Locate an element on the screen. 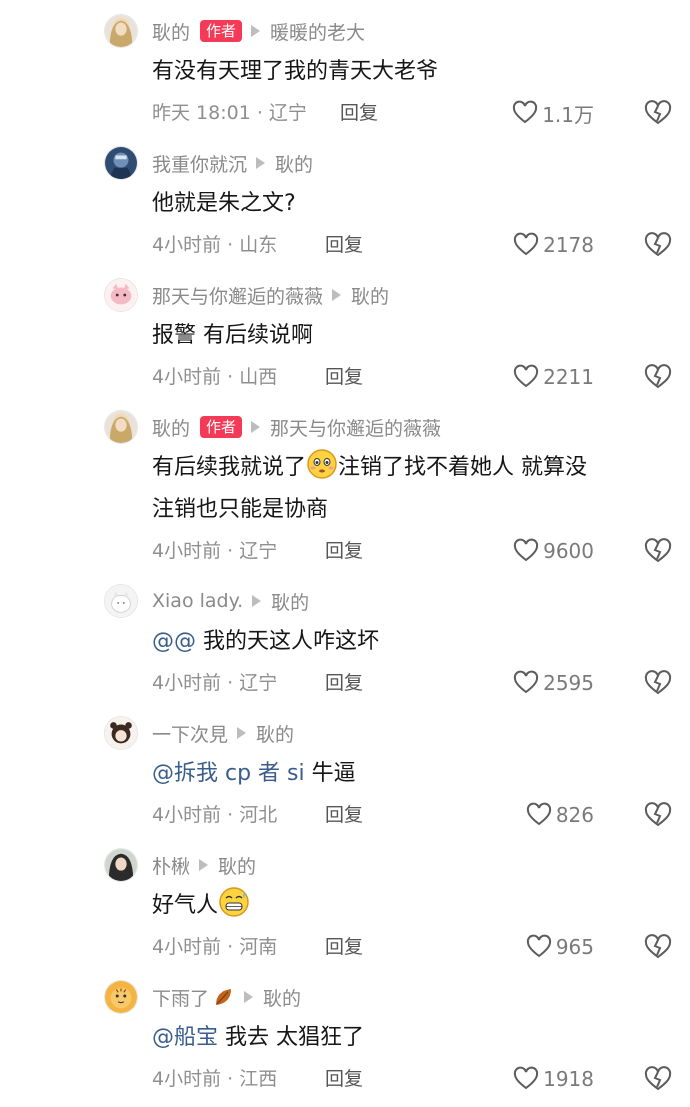  comment-text-body: 注销了找不着她人 就算没 is located at coordinates (463, 467).